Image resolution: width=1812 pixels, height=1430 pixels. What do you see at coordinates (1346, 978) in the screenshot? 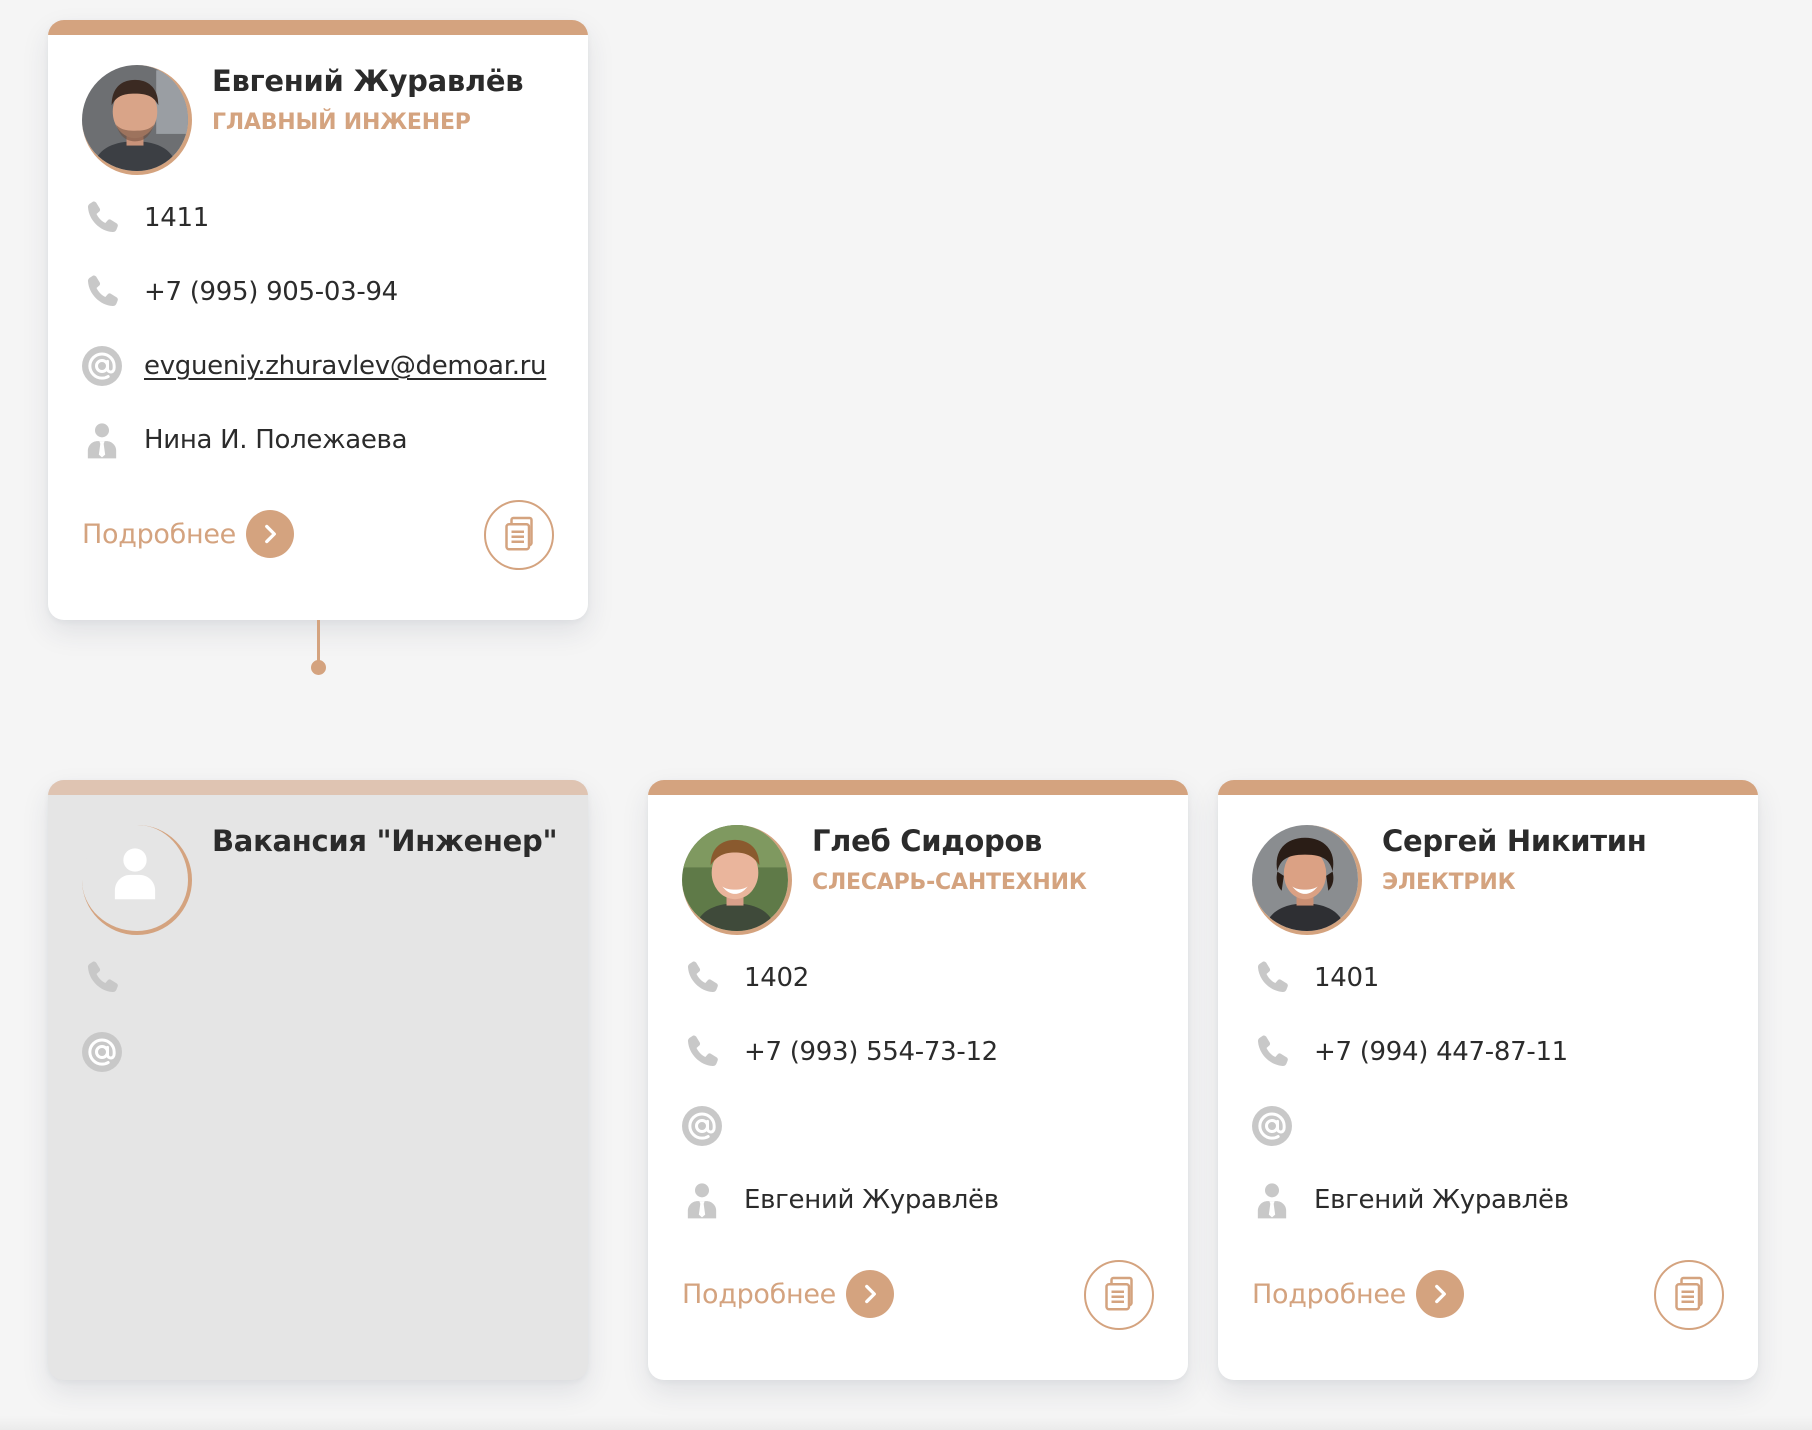
I see `internal-phone-value: 1401` at bounding box center [1346, 978].